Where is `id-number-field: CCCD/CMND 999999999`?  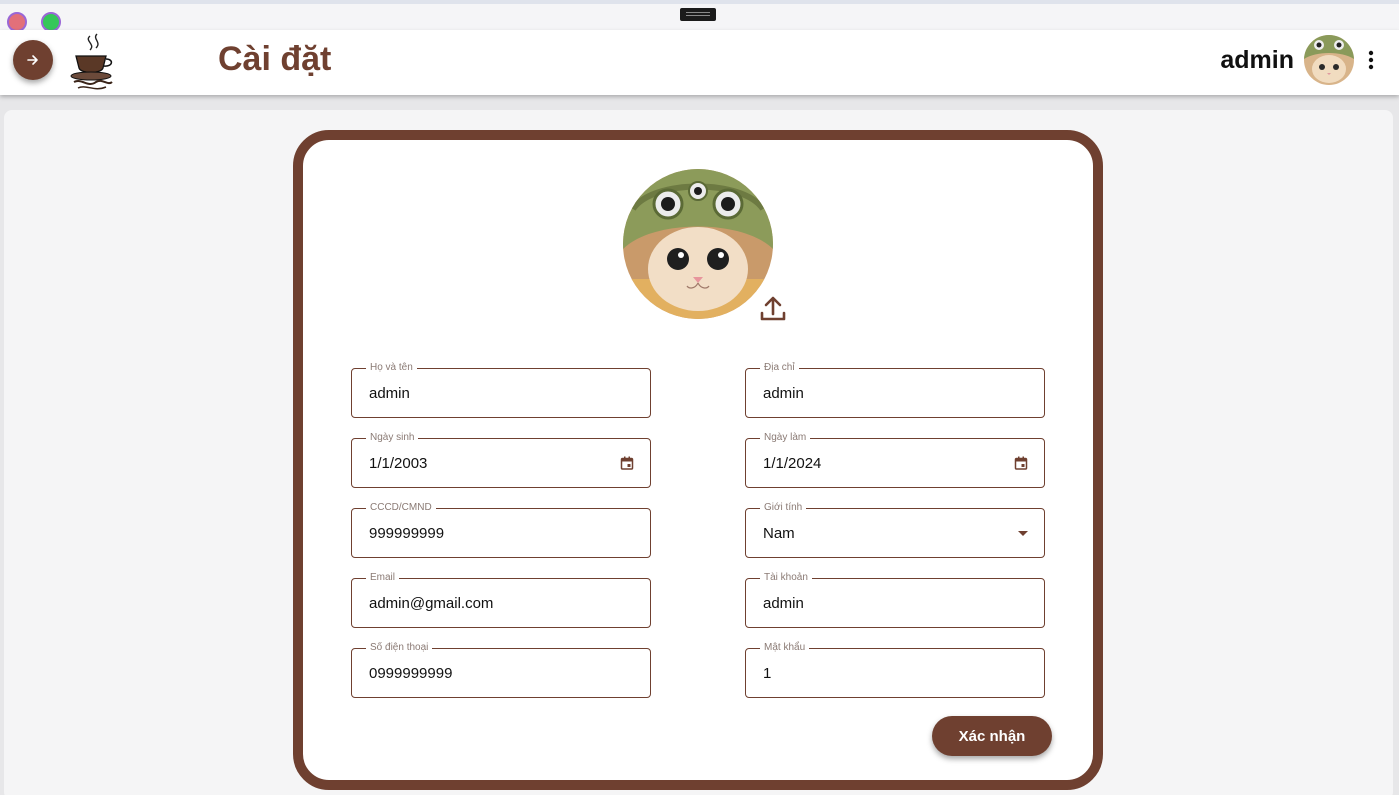 id-number-field: CCCD/CMND 999999999 is located at coordinates (501, 530).